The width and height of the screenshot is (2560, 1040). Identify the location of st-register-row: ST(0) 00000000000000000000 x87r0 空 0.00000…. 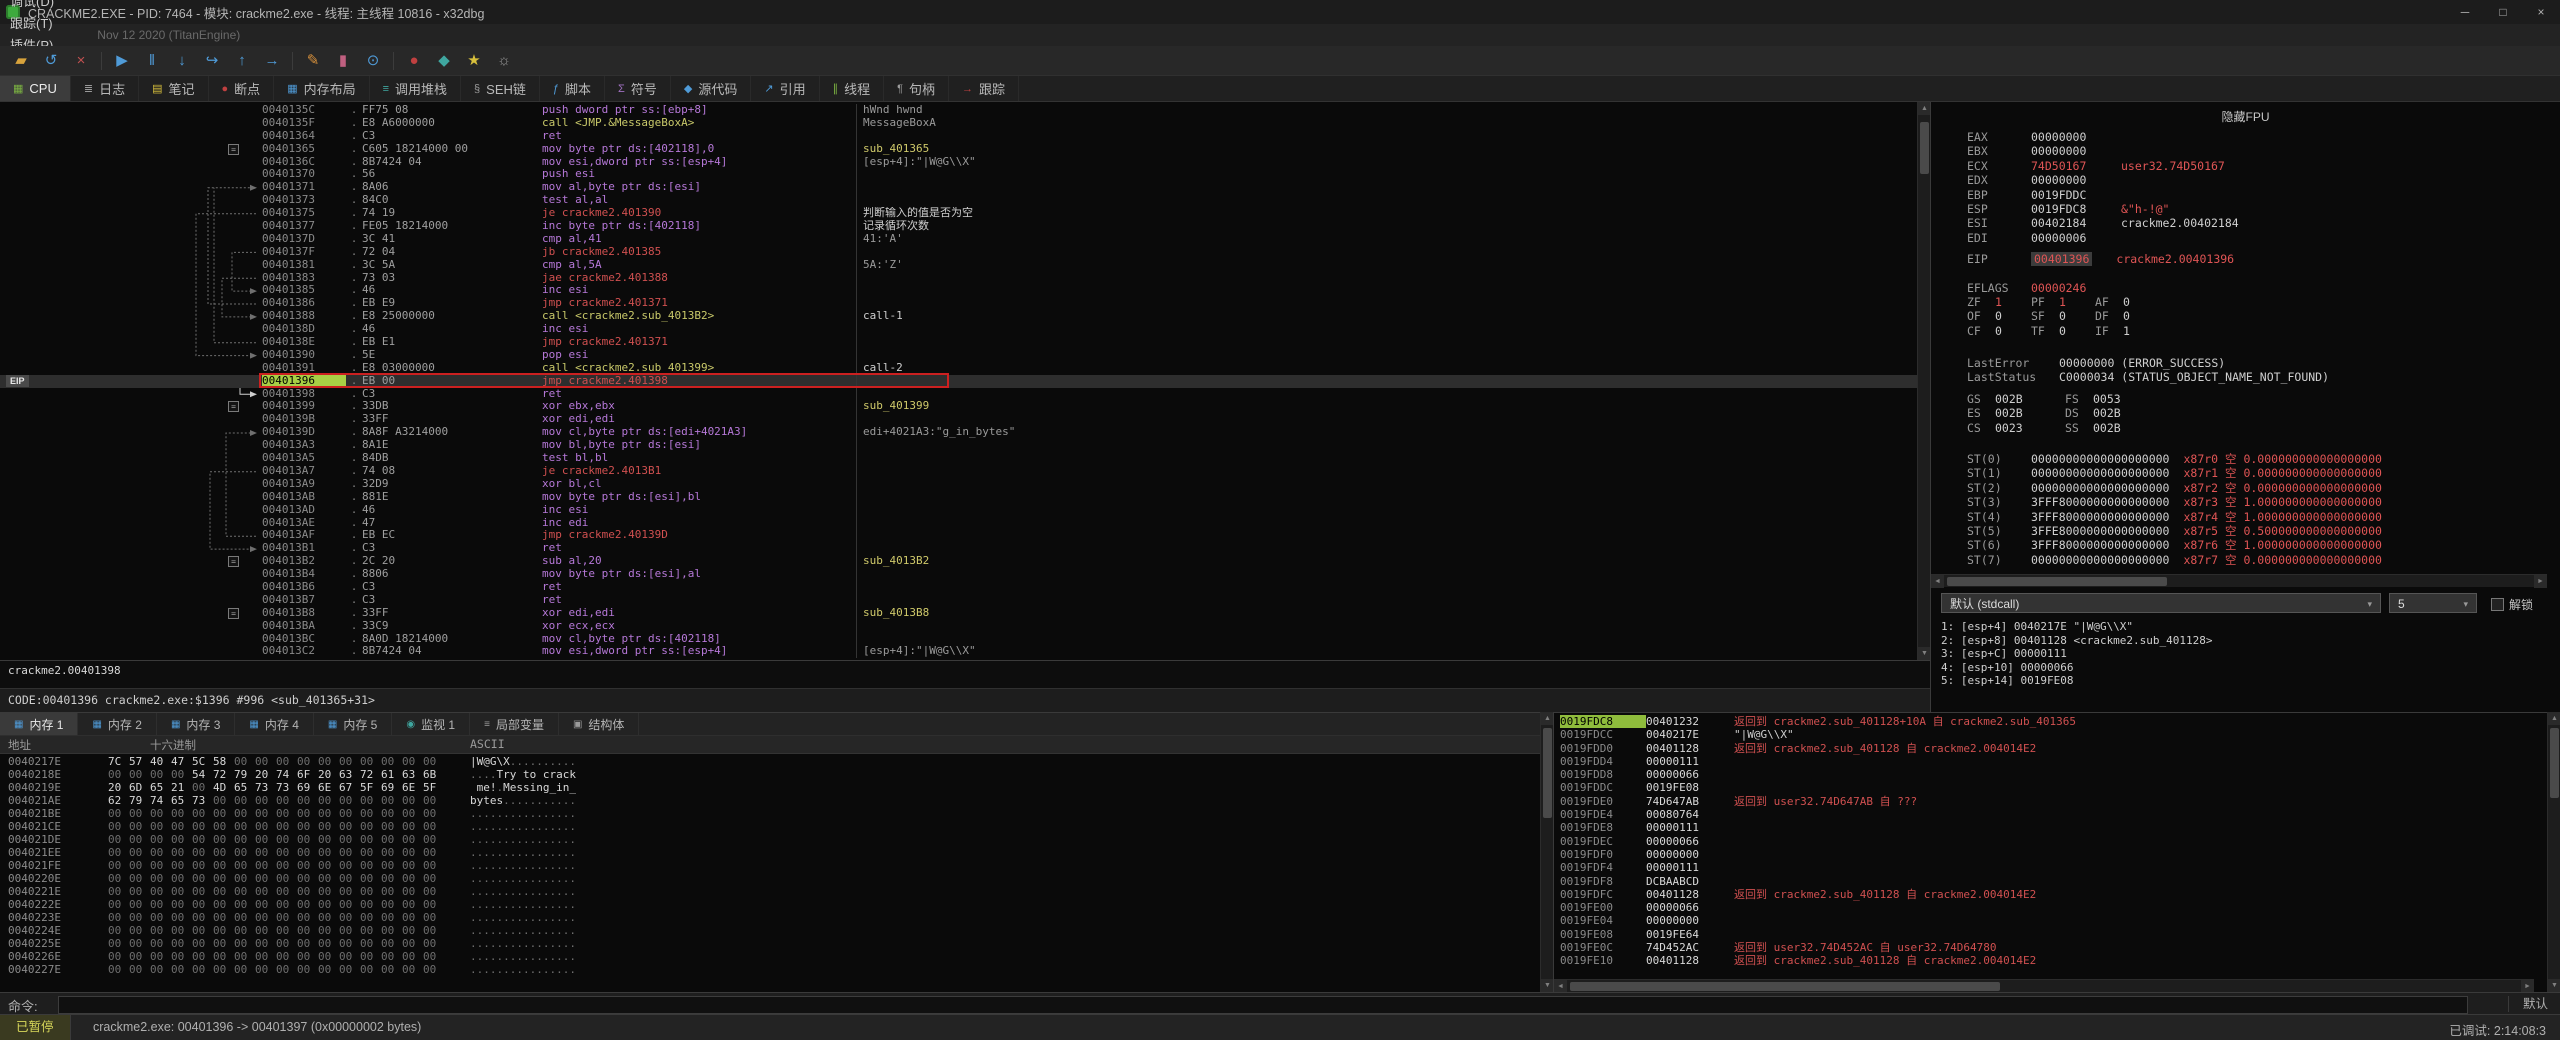
(2256, 459).